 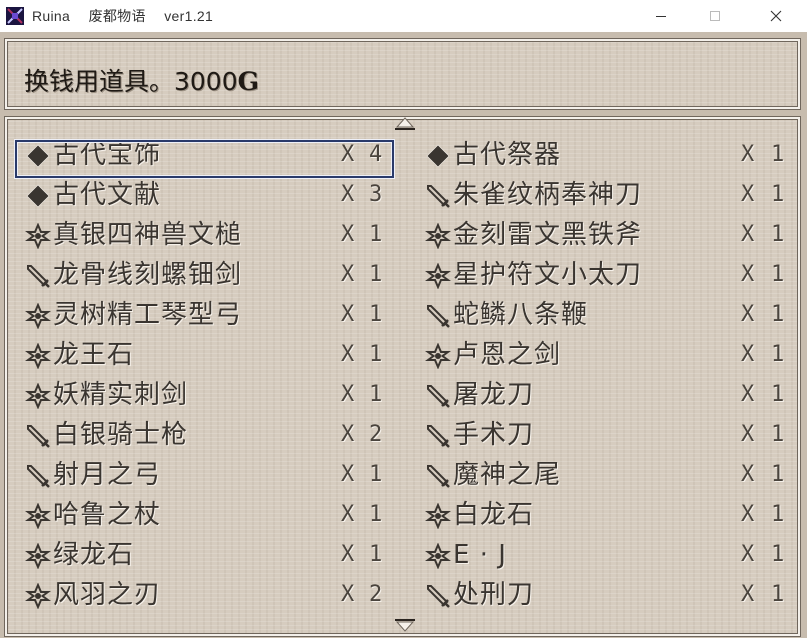 What do you see at coordinates (148, 315) in the screenshot?
I see `item-name: 灵树精工琴型弓` at bounding box center [148, 315].